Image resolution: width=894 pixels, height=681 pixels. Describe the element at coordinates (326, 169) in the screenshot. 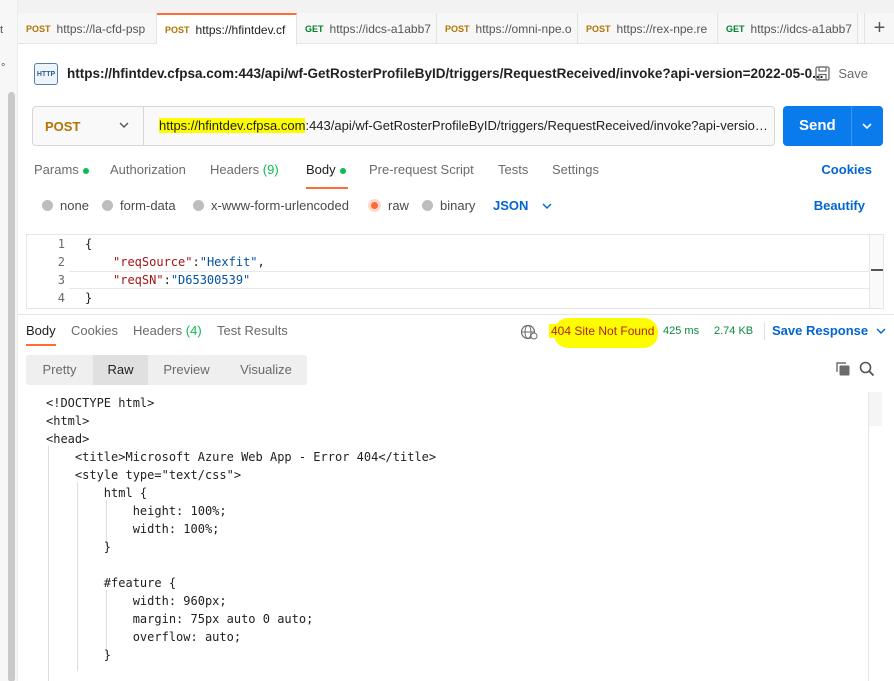

I see `tab-body: Body` at that location.